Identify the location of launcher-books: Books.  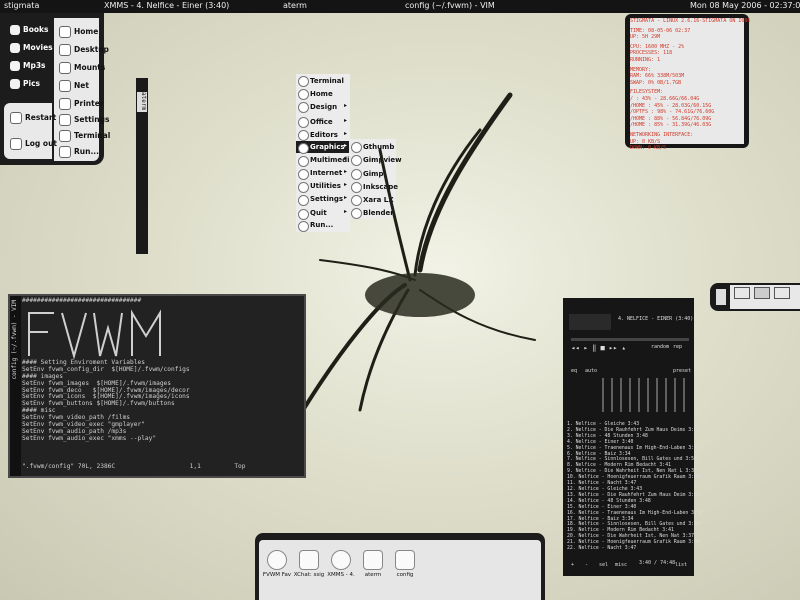
(29, 30).